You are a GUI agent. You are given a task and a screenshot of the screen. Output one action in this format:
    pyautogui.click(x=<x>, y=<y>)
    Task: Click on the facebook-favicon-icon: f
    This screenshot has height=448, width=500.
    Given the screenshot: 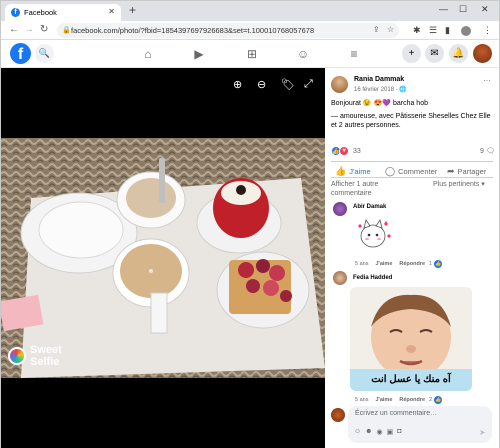 What is the action you would take?
    pyautogui.click(x=15, y=12)
    